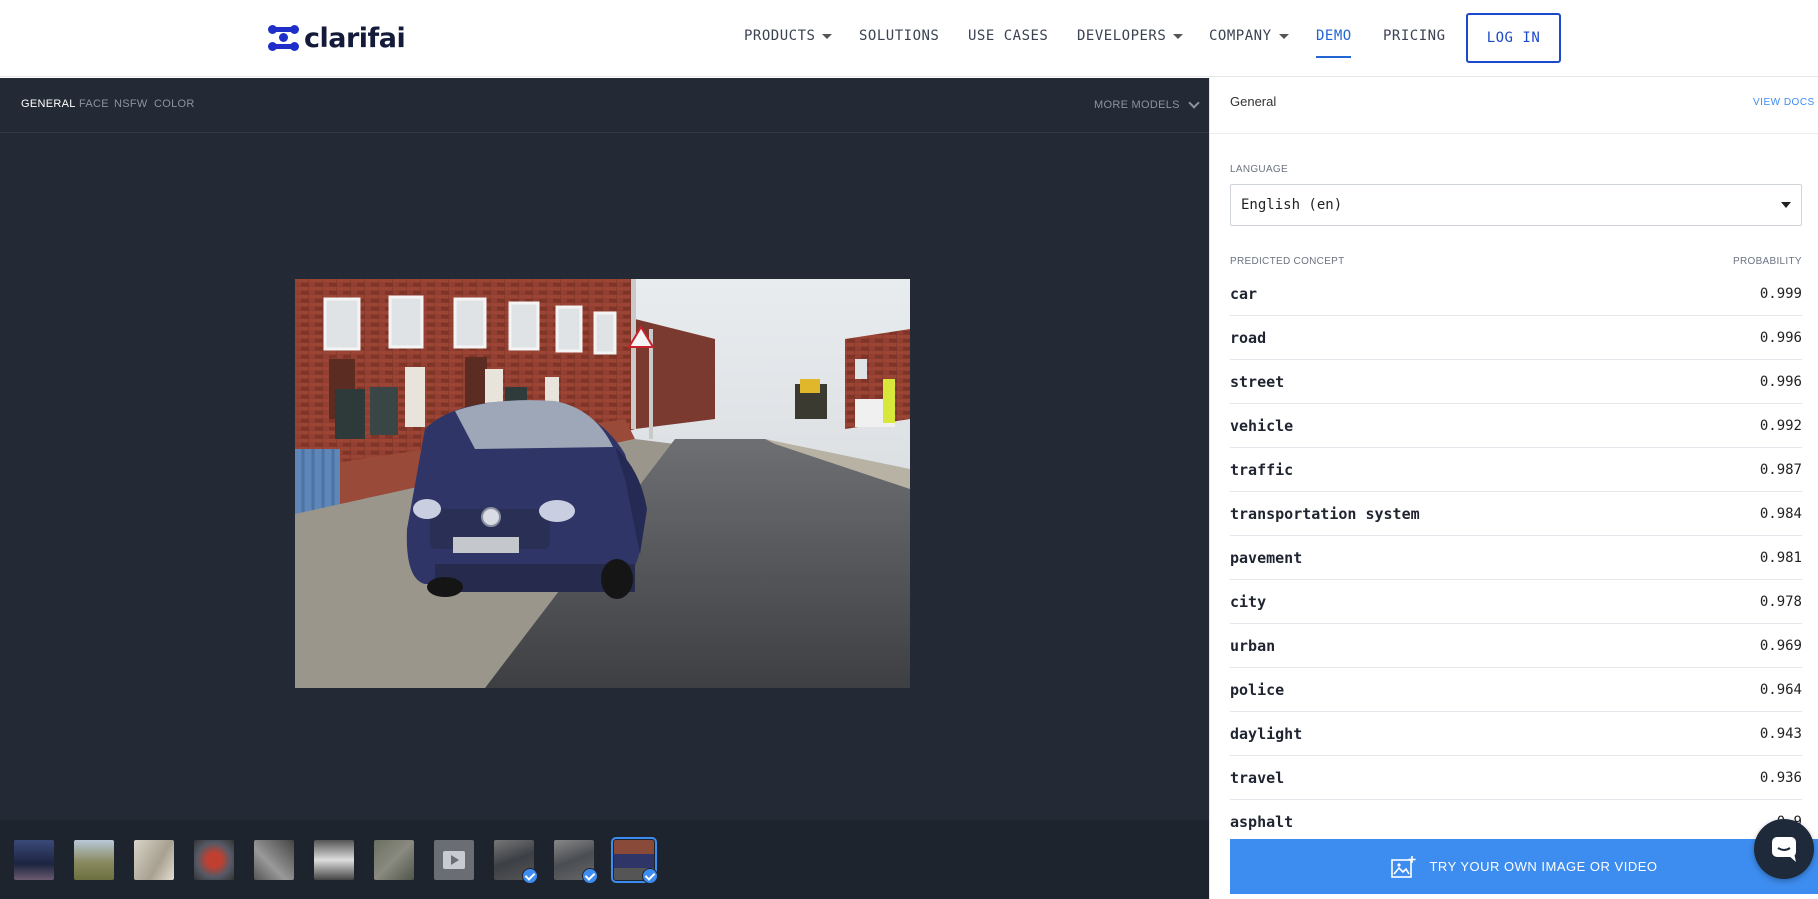 This screenshot has height=899, width=1818. What do you see at coordinates (1257, 381) in the screenshot?
I see `concept-name: street` at bounding box center [1257, 381].